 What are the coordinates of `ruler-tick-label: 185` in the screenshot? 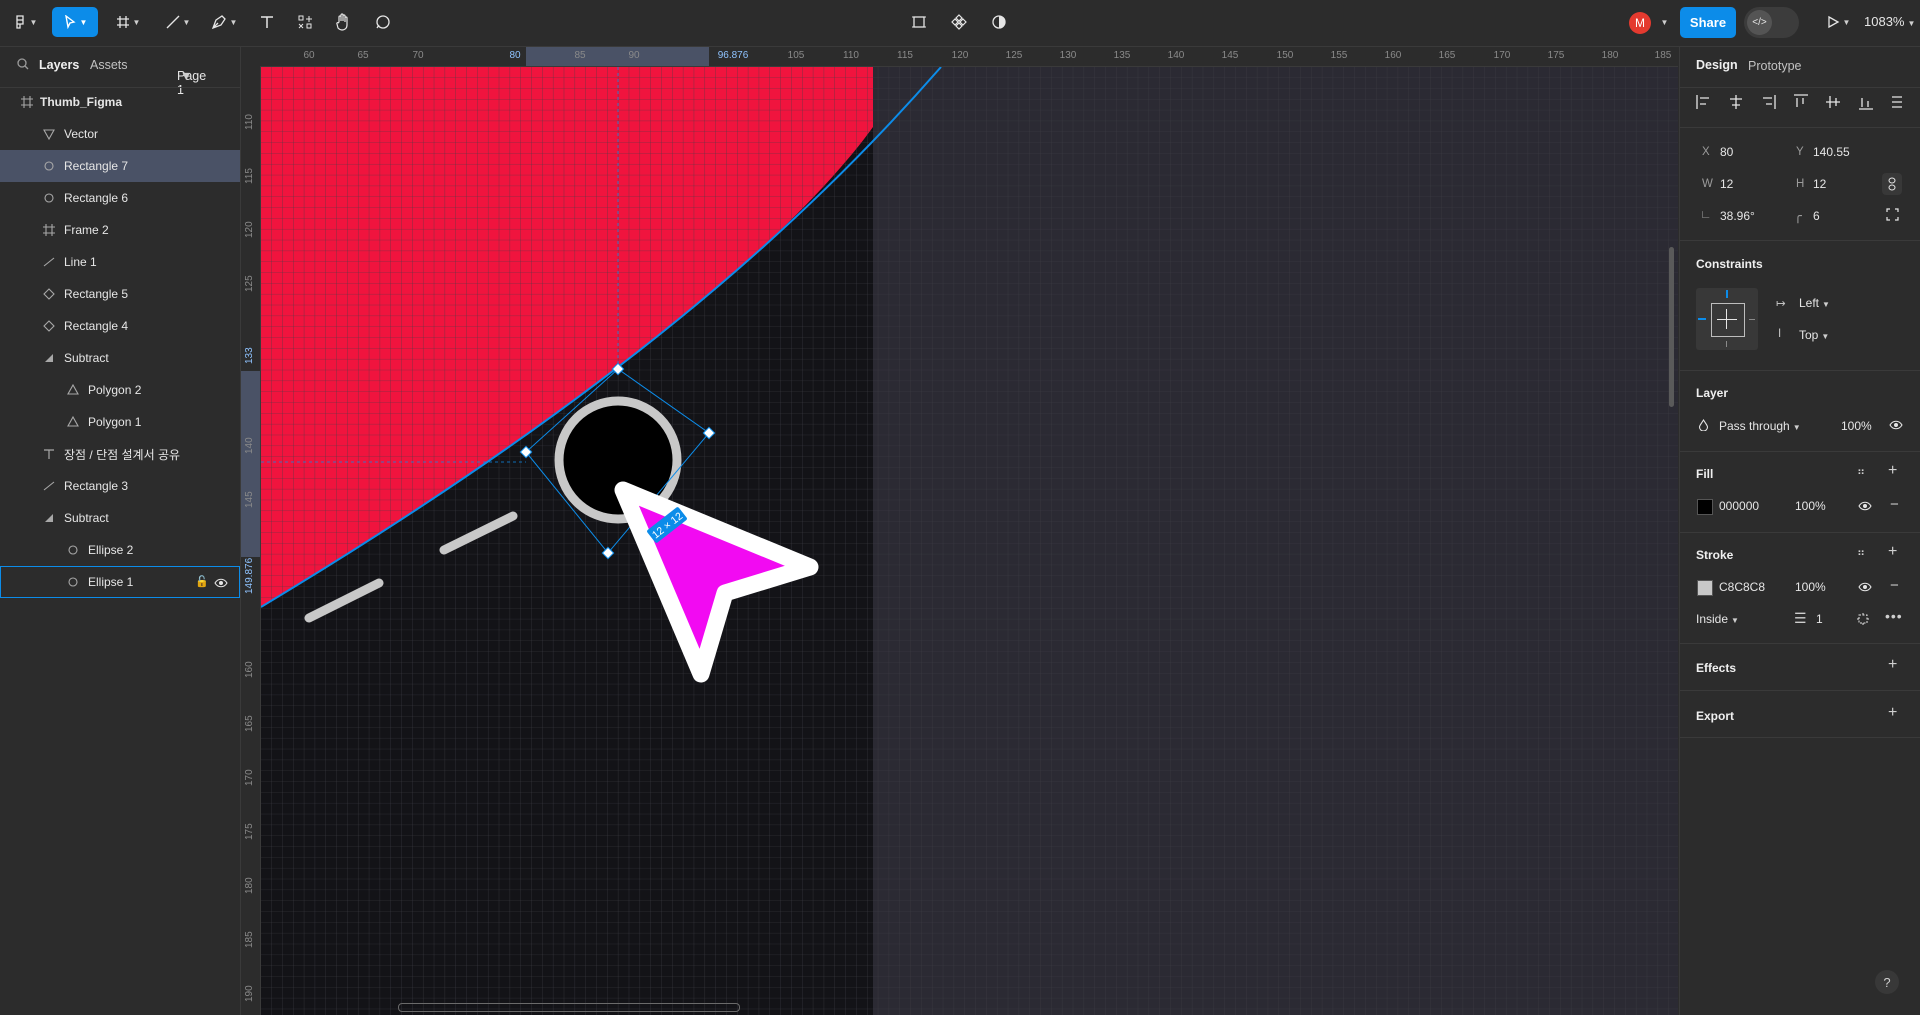 It's located at (1663, 55).